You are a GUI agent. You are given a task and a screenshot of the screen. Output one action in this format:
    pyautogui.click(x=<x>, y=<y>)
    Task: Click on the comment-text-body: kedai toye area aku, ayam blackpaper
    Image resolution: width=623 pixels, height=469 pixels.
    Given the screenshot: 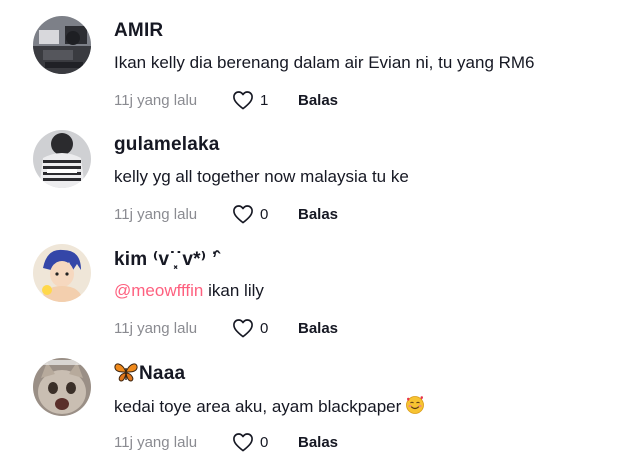 What is the action you would take?
    pyautogui.click(x=258, y=406)
    